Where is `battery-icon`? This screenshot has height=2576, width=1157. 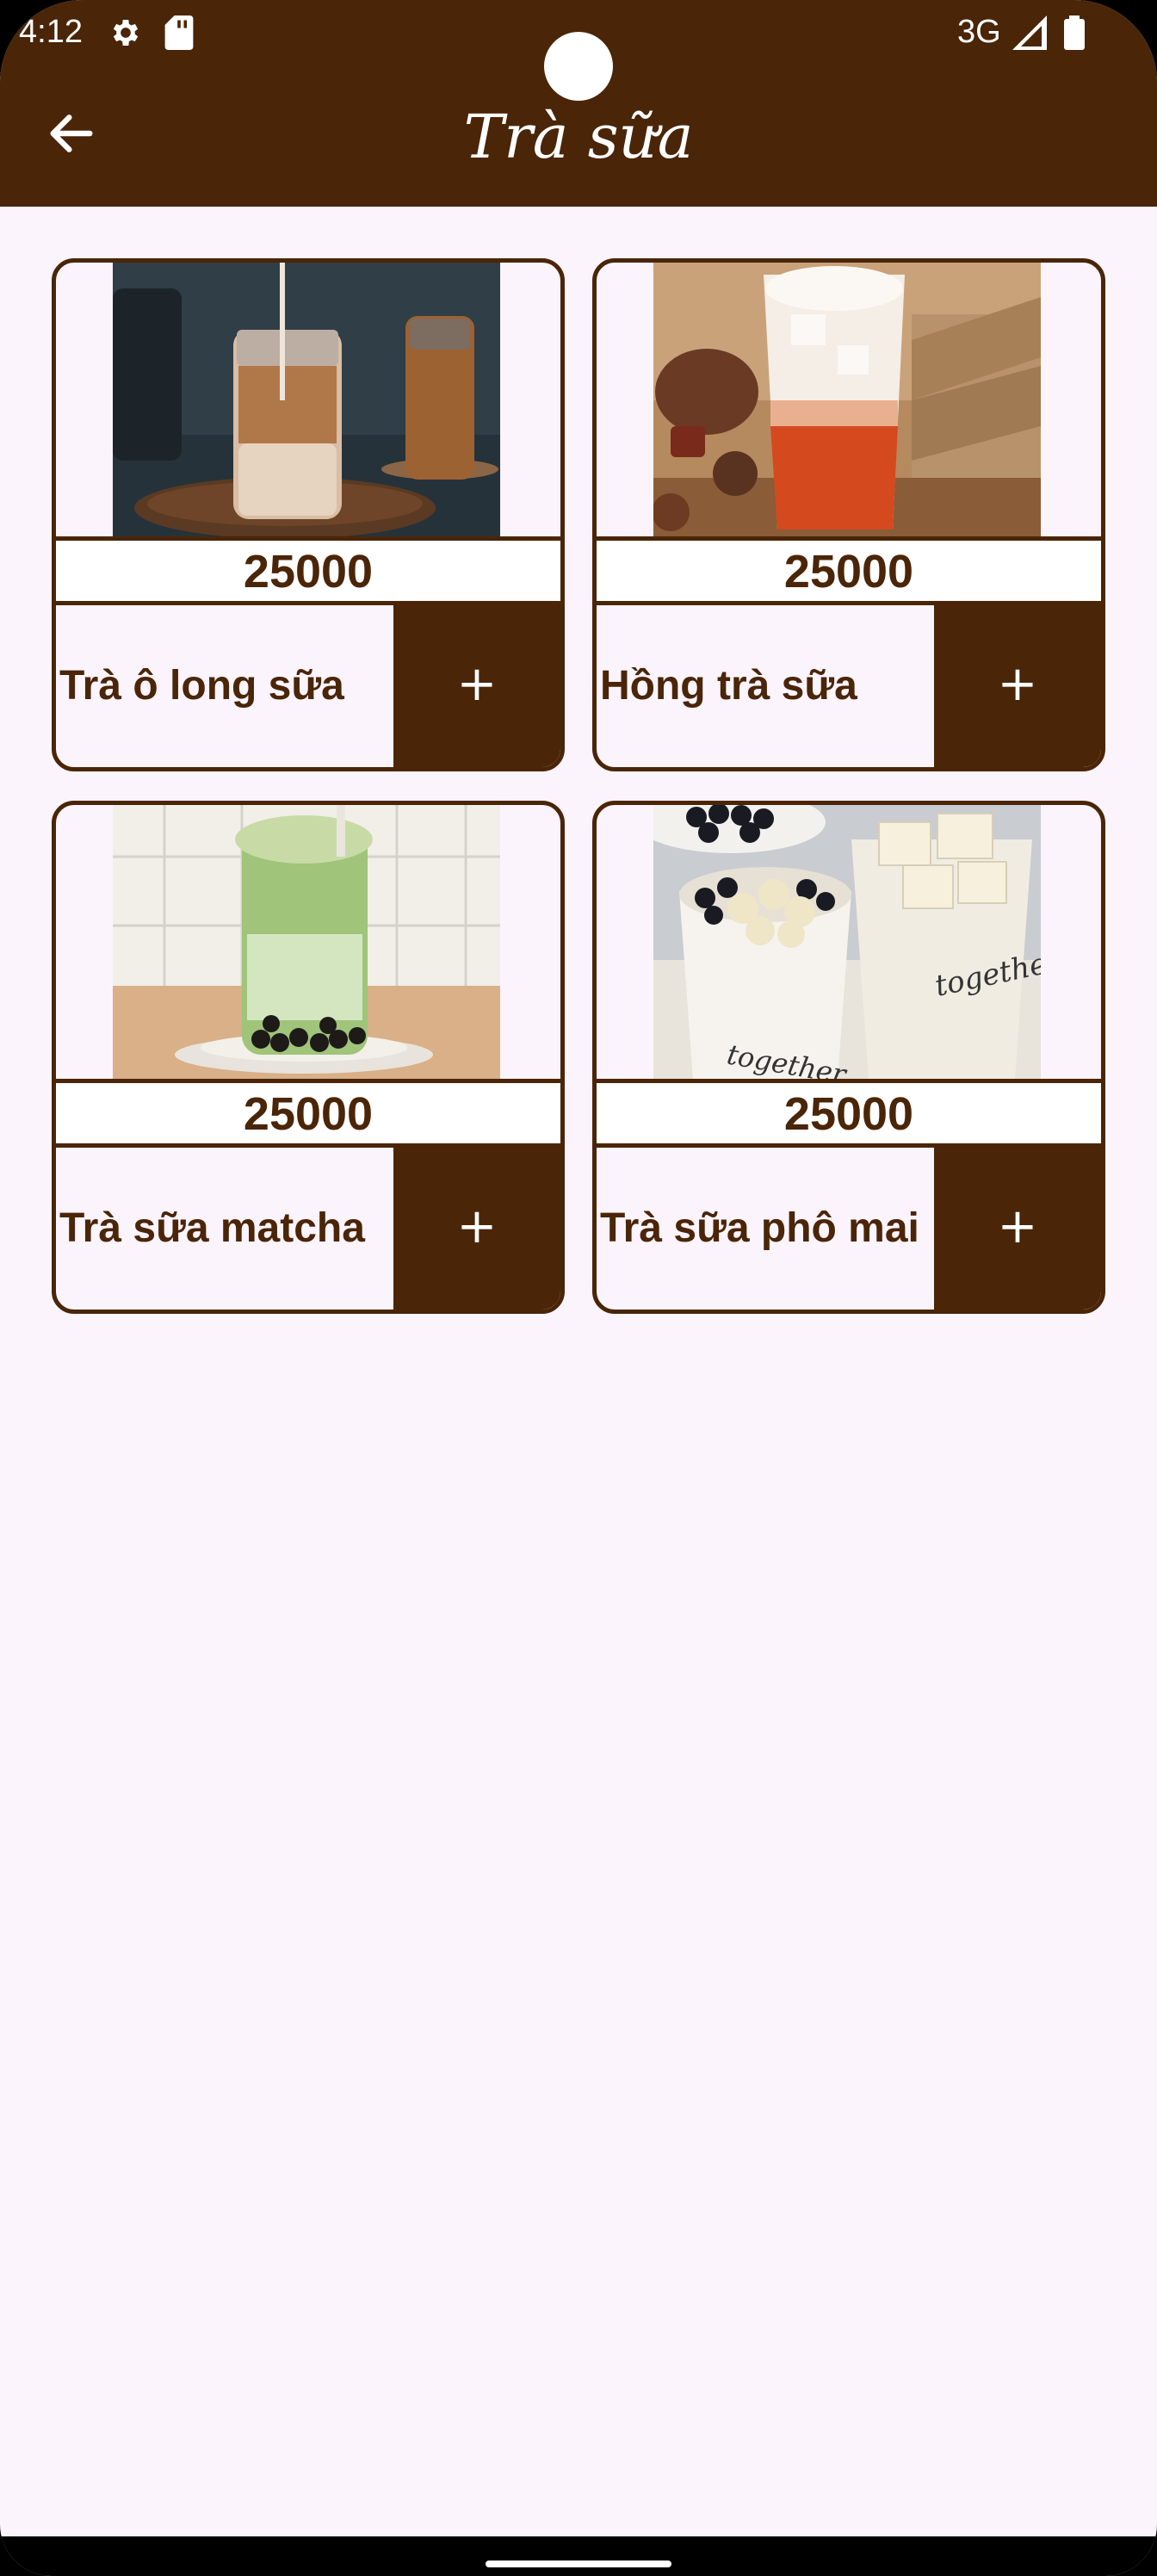 battery-icon is located at coordinates (1075, 35).